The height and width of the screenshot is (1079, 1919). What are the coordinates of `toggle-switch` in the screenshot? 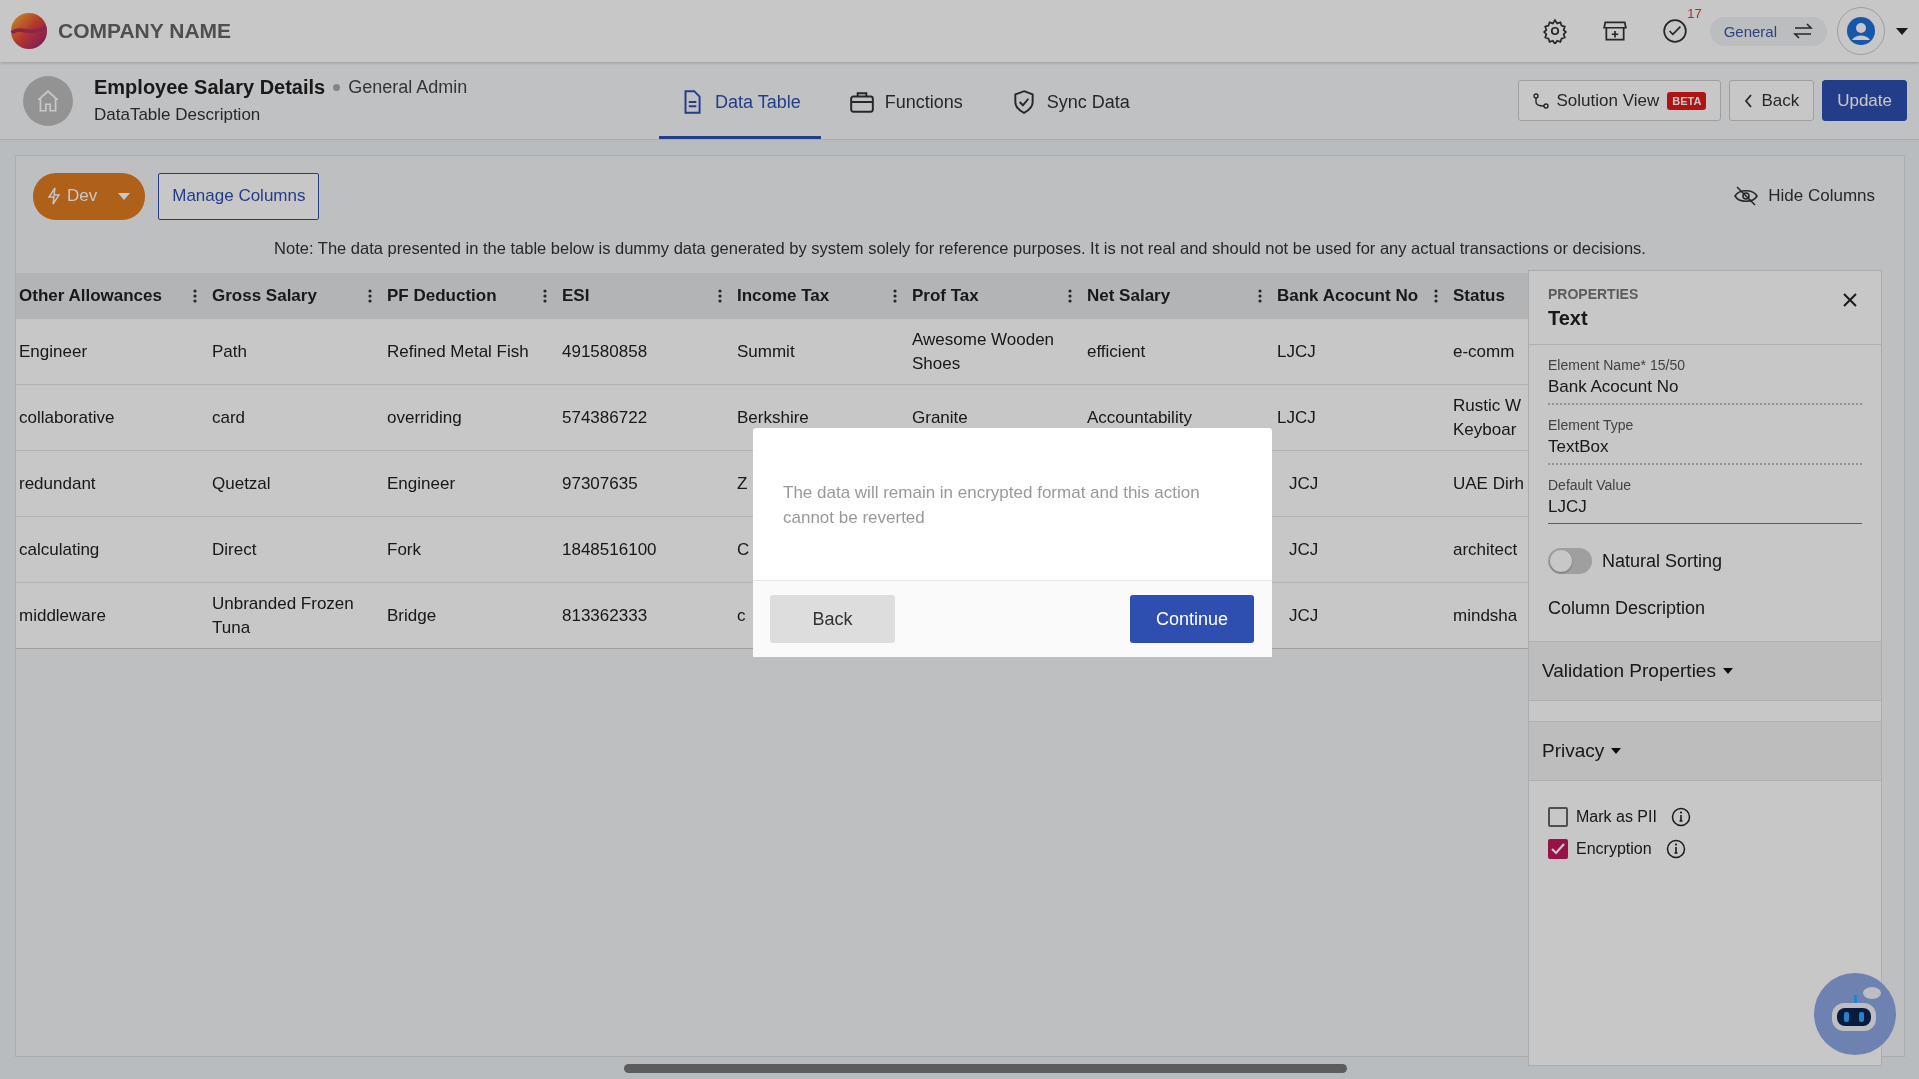 It's located at (1570, 561).